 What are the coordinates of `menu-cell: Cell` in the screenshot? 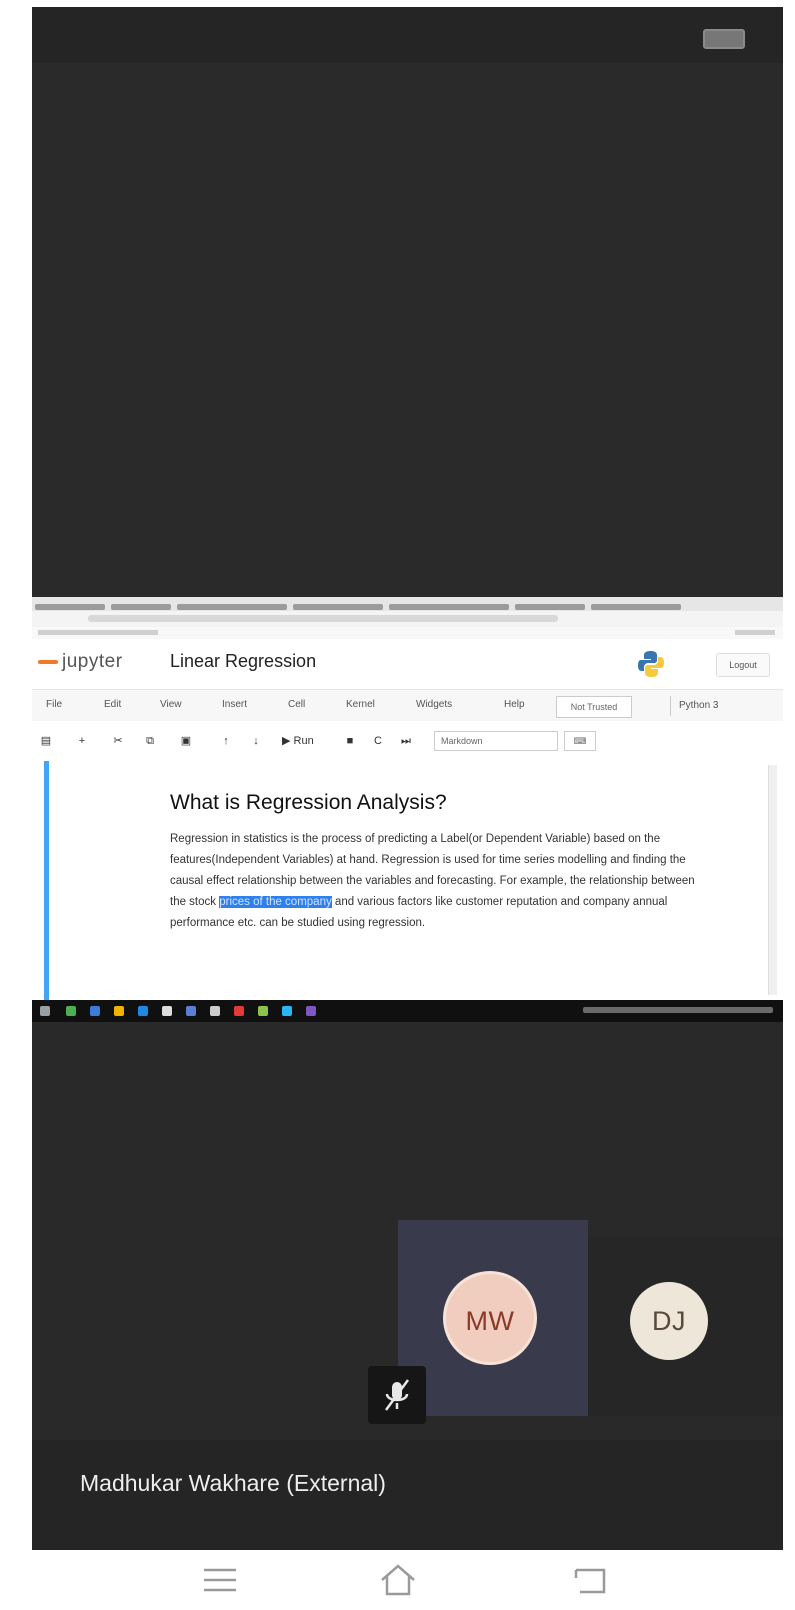 It's located at (296, 704).